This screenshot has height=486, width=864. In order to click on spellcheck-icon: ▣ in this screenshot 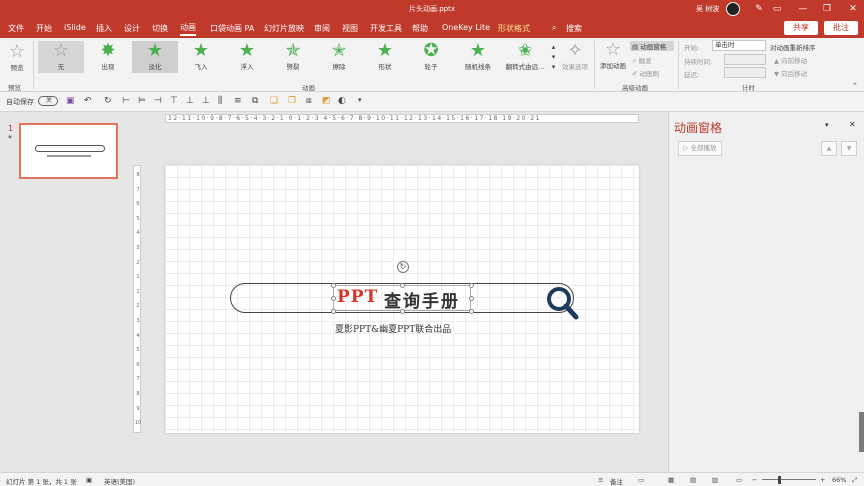, I will do `click(89, 480)`.